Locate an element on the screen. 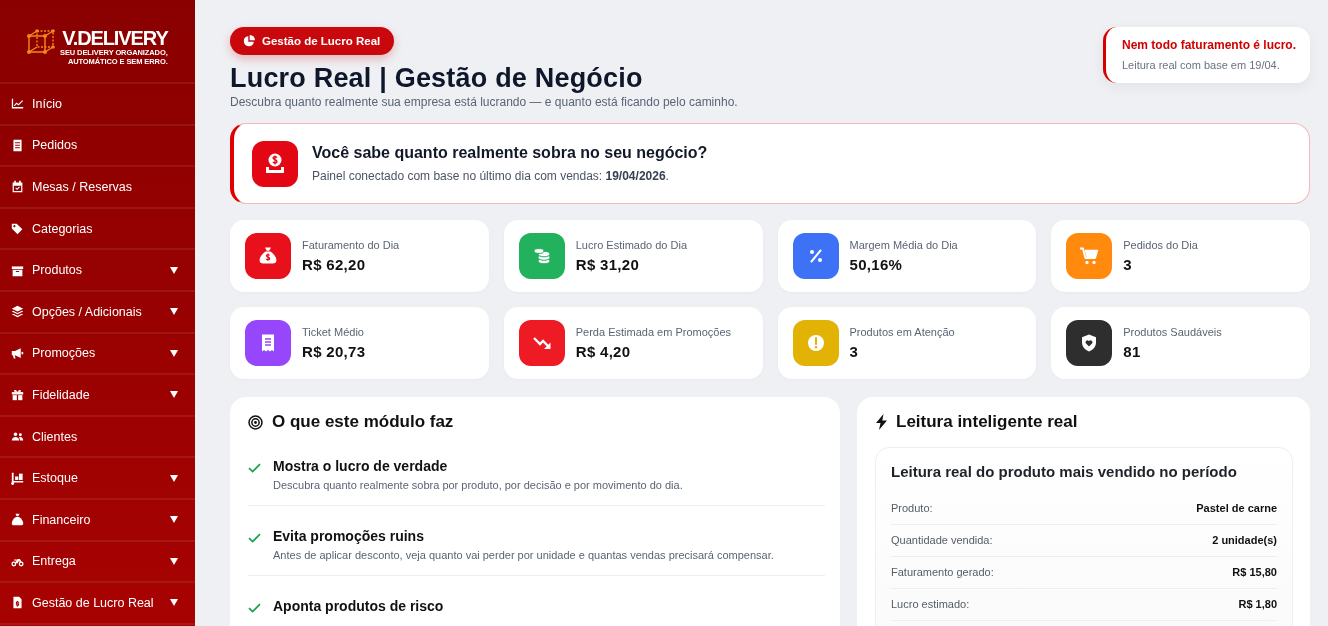 Image resolution: width=1328 pixels, height=626 pixels. sidebar-item: Financeiro is located at coordinates (97, 520).